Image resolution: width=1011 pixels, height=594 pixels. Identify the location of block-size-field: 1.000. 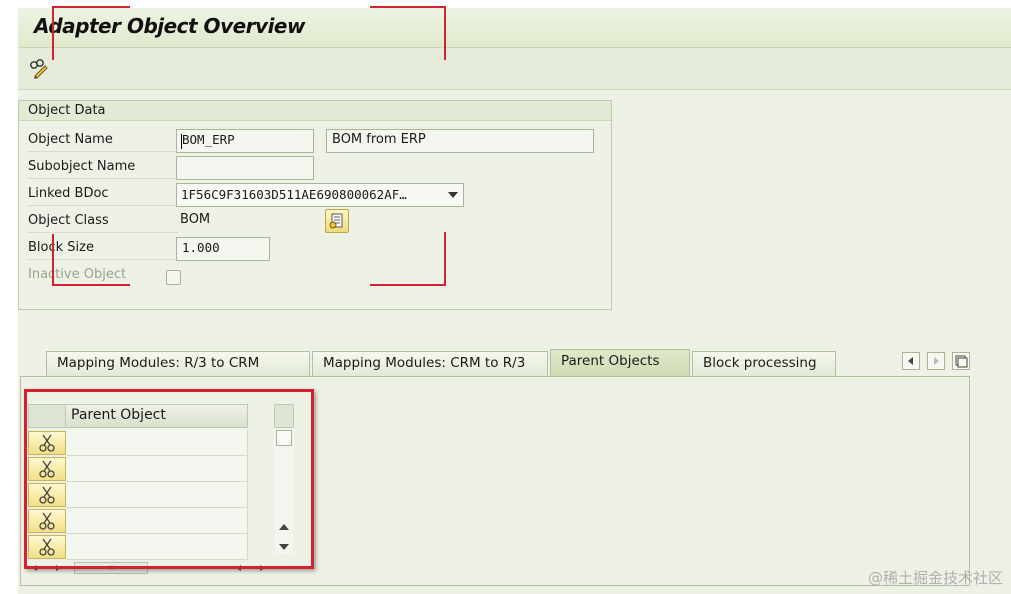
(223, 249).